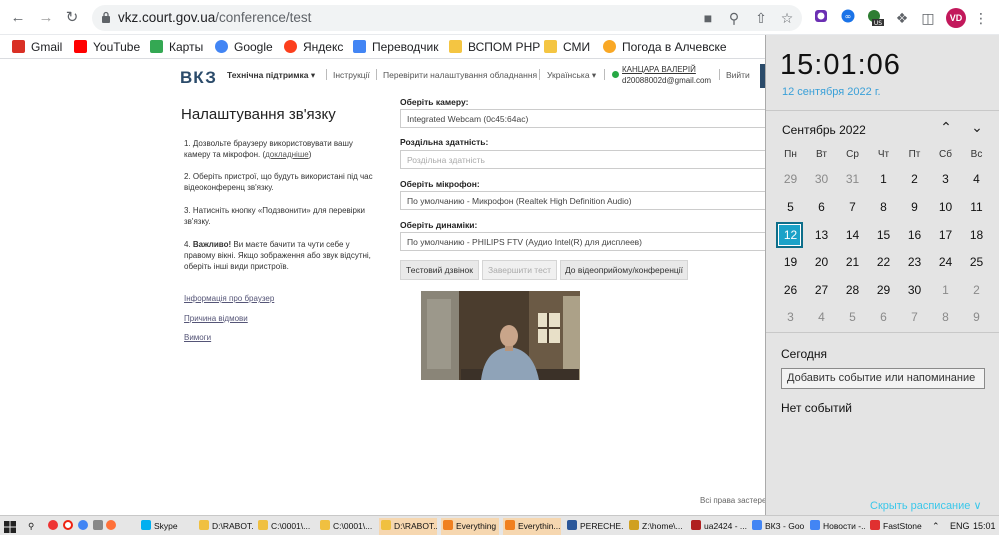  Describe the element at coordinates (84, 526) in the screenshot. I see `chrome-icon` at that location.